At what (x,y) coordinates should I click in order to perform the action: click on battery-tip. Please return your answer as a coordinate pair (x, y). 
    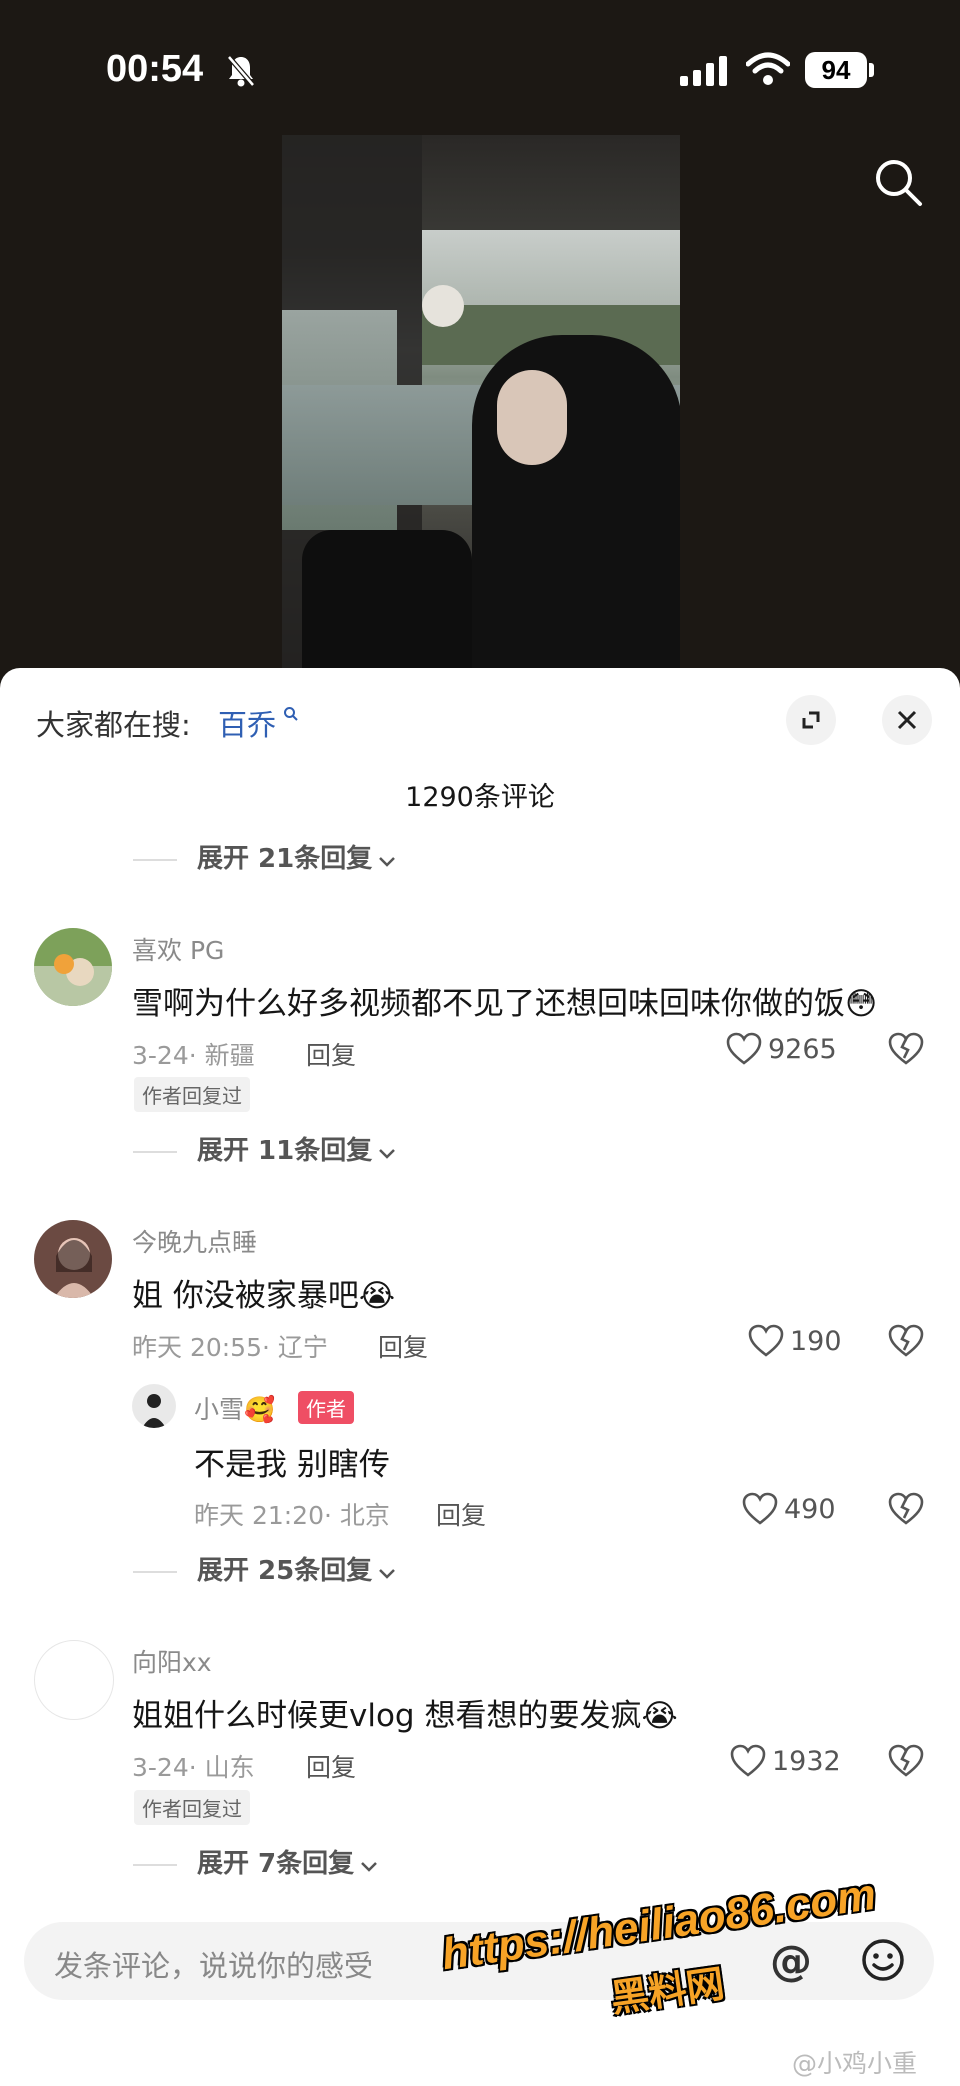
    Looking at the image, I should click on (871, 70).